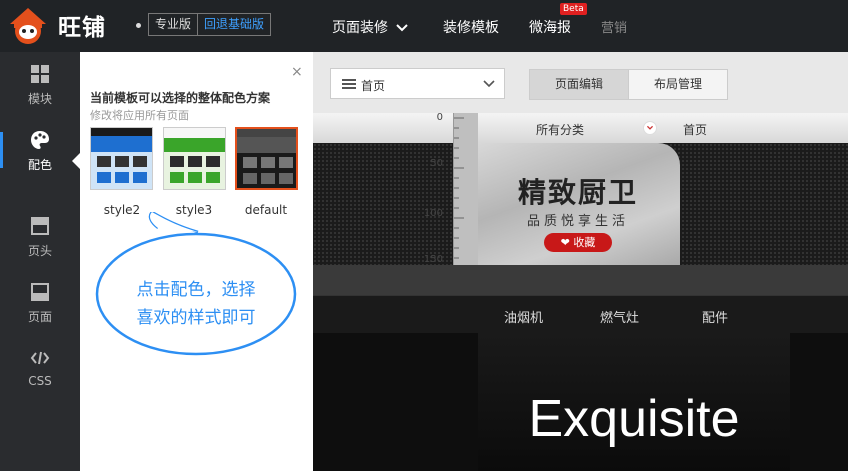 This screenshot has width=848, height=471. Describe the element at coordinates (40, 236) in the screenshot. I see `sidebar-item-header: 页头` at that location.